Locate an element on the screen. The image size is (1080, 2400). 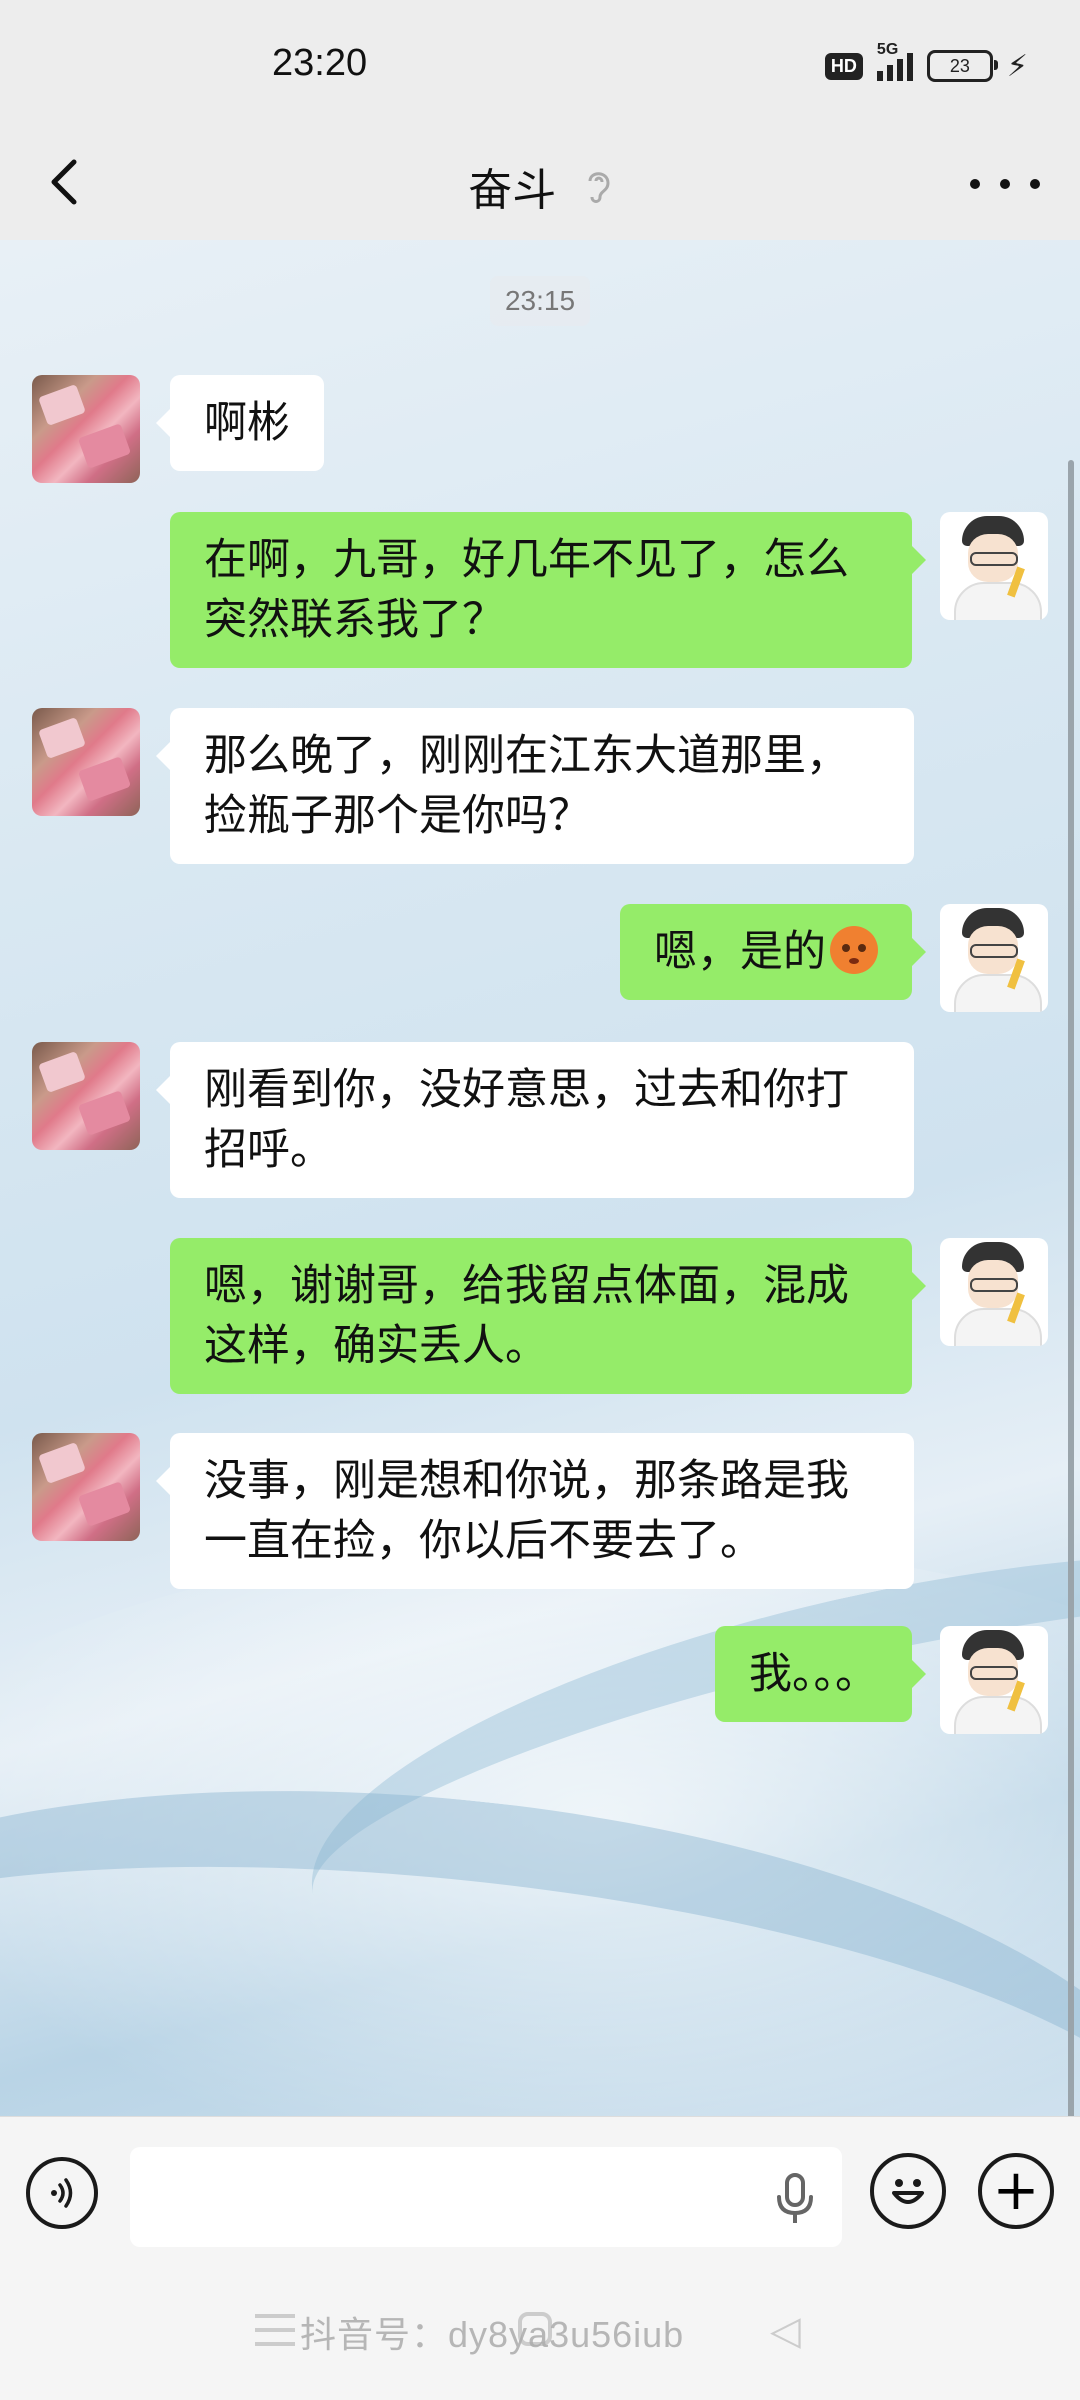
input-bar: + is located at coordinates (540, 2196).